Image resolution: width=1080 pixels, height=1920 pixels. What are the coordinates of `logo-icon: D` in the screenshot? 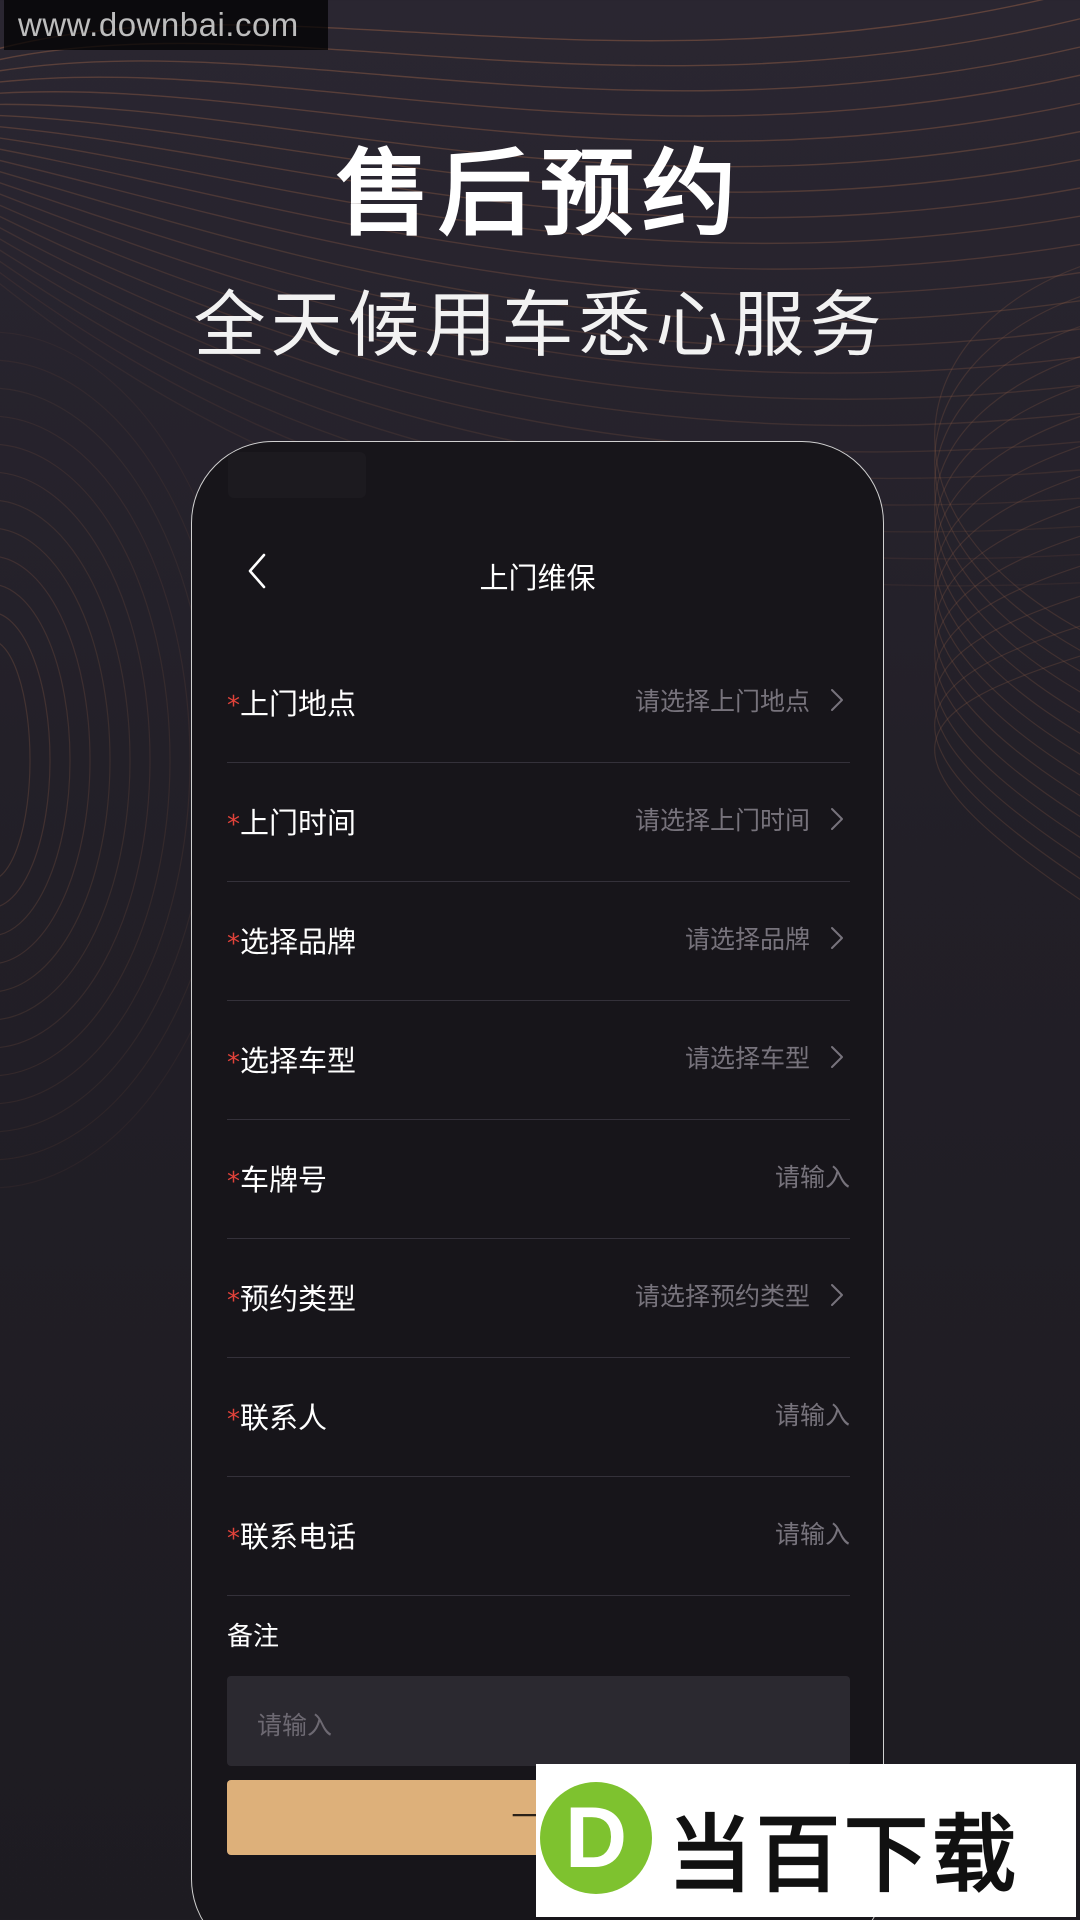 It's located at (596, 1838).